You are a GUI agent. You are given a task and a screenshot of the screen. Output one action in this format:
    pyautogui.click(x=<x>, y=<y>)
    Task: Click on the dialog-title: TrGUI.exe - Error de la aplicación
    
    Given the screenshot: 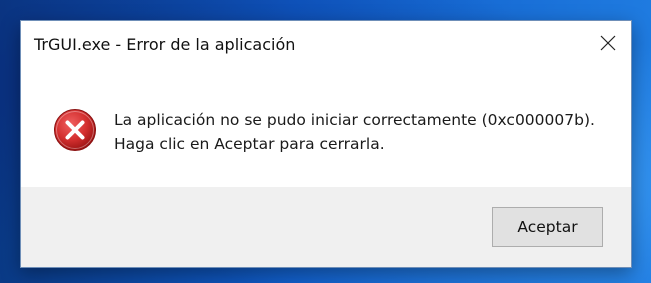 What is the action you would take?
    pyautogui.click(x=165, y=44)
    